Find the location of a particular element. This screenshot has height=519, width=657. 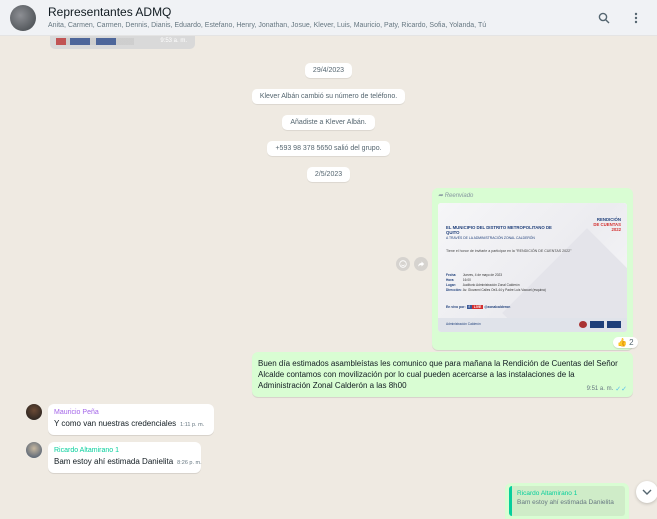

live-badge: LIVE is located at coordinates (477, 307).